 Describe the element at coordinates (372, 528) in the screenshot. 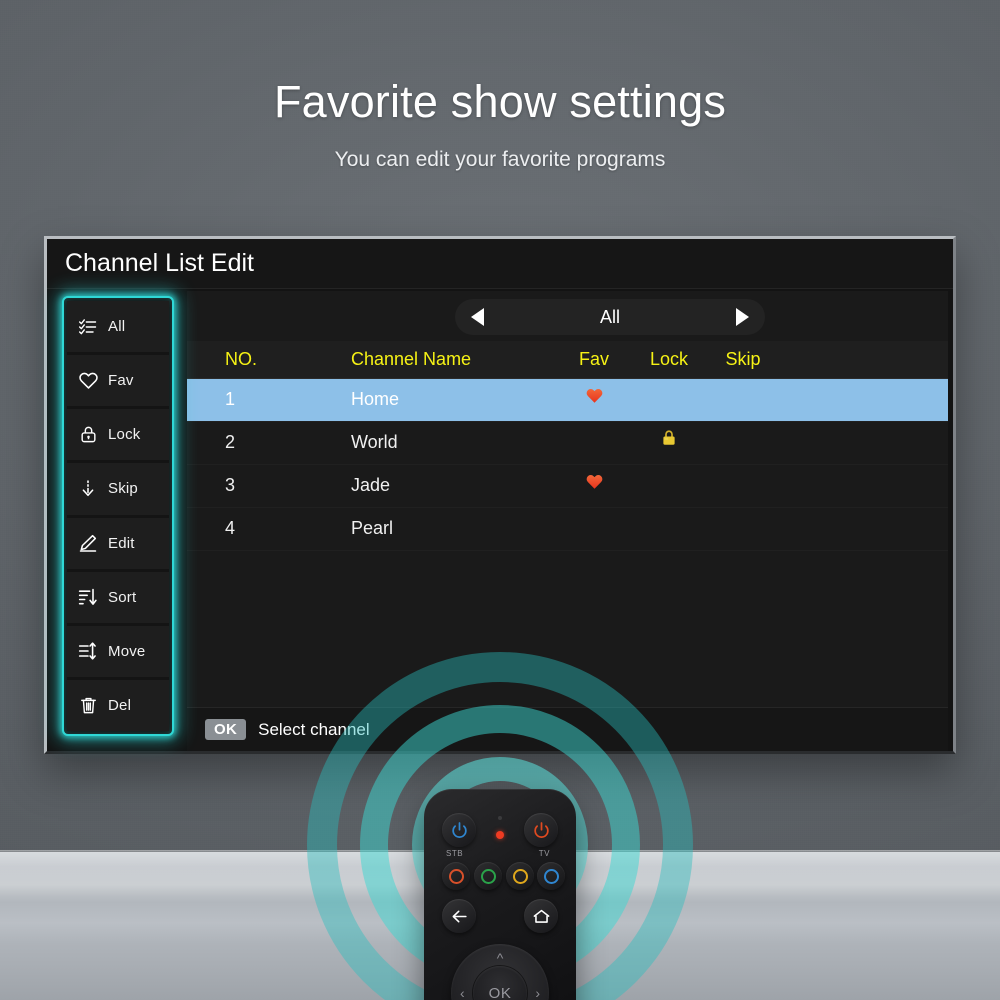

I see `cell-name: Pearl` at that location.